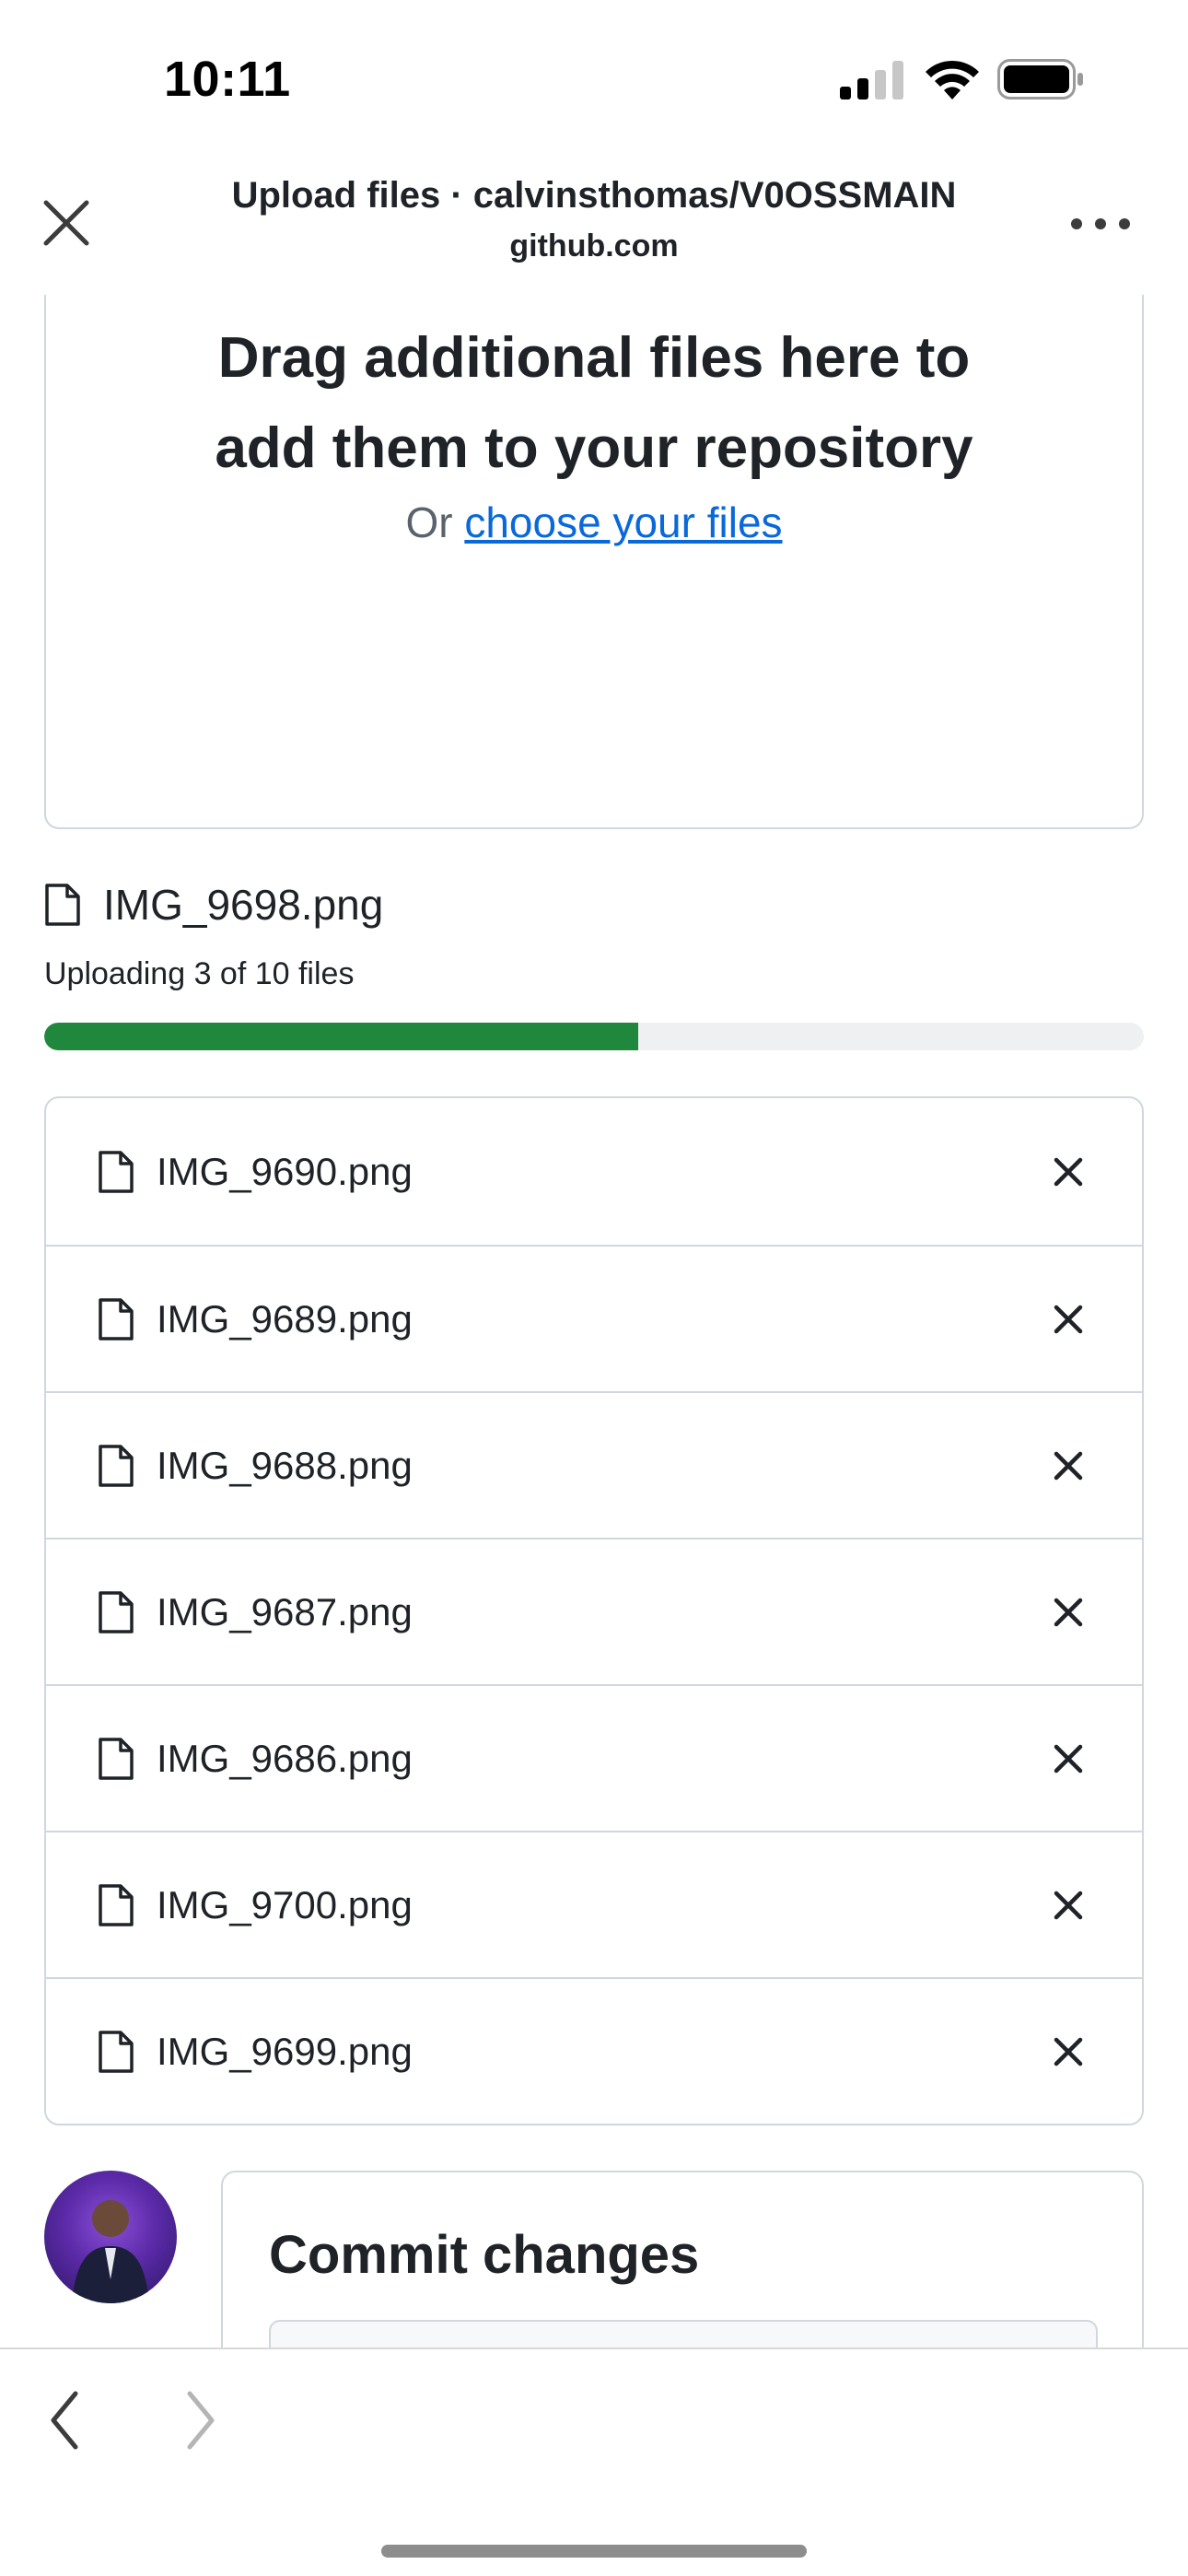 The image size is (1188, 2576). Describe the element at coordinates (285, 1318) in the screenshot. I see `file-name: IMG_9689.png` at that location.